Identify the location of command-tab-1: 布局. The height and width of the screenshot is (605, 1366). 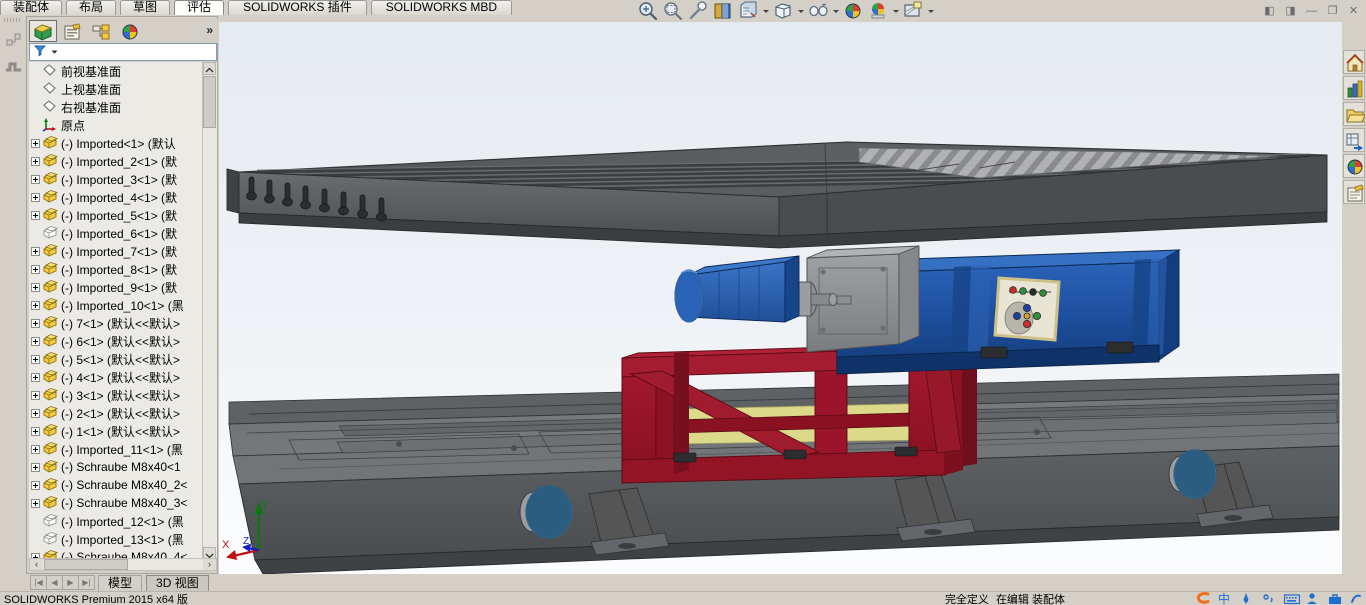
(91, 7).